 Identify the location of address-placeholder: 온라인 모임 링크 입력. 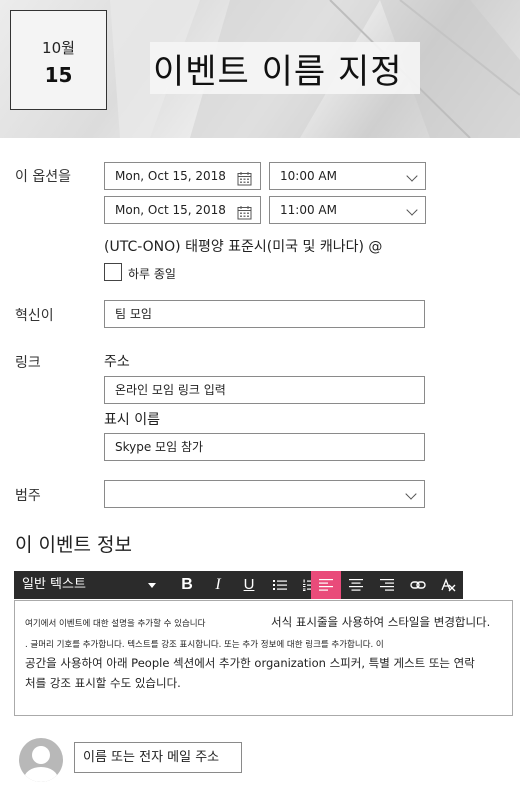
(170, 390).